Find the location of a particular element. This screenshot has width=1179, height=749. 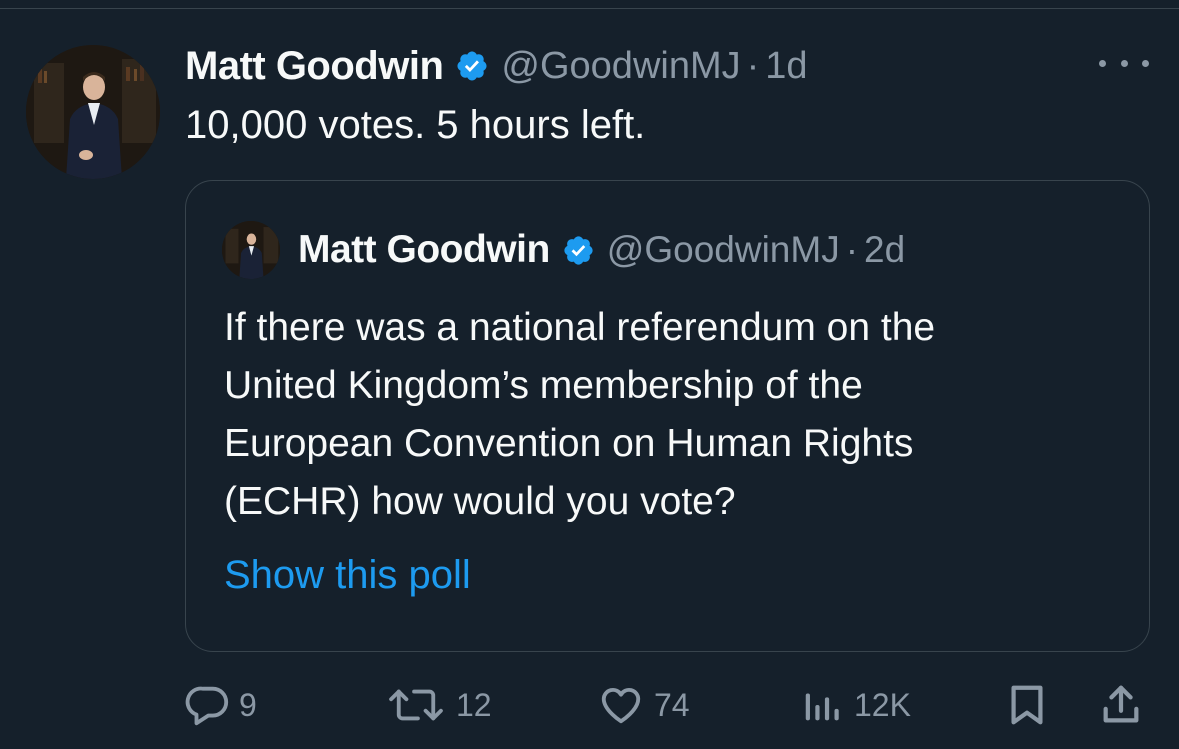

reply-count: 9 is located at coordinates (248, 704).